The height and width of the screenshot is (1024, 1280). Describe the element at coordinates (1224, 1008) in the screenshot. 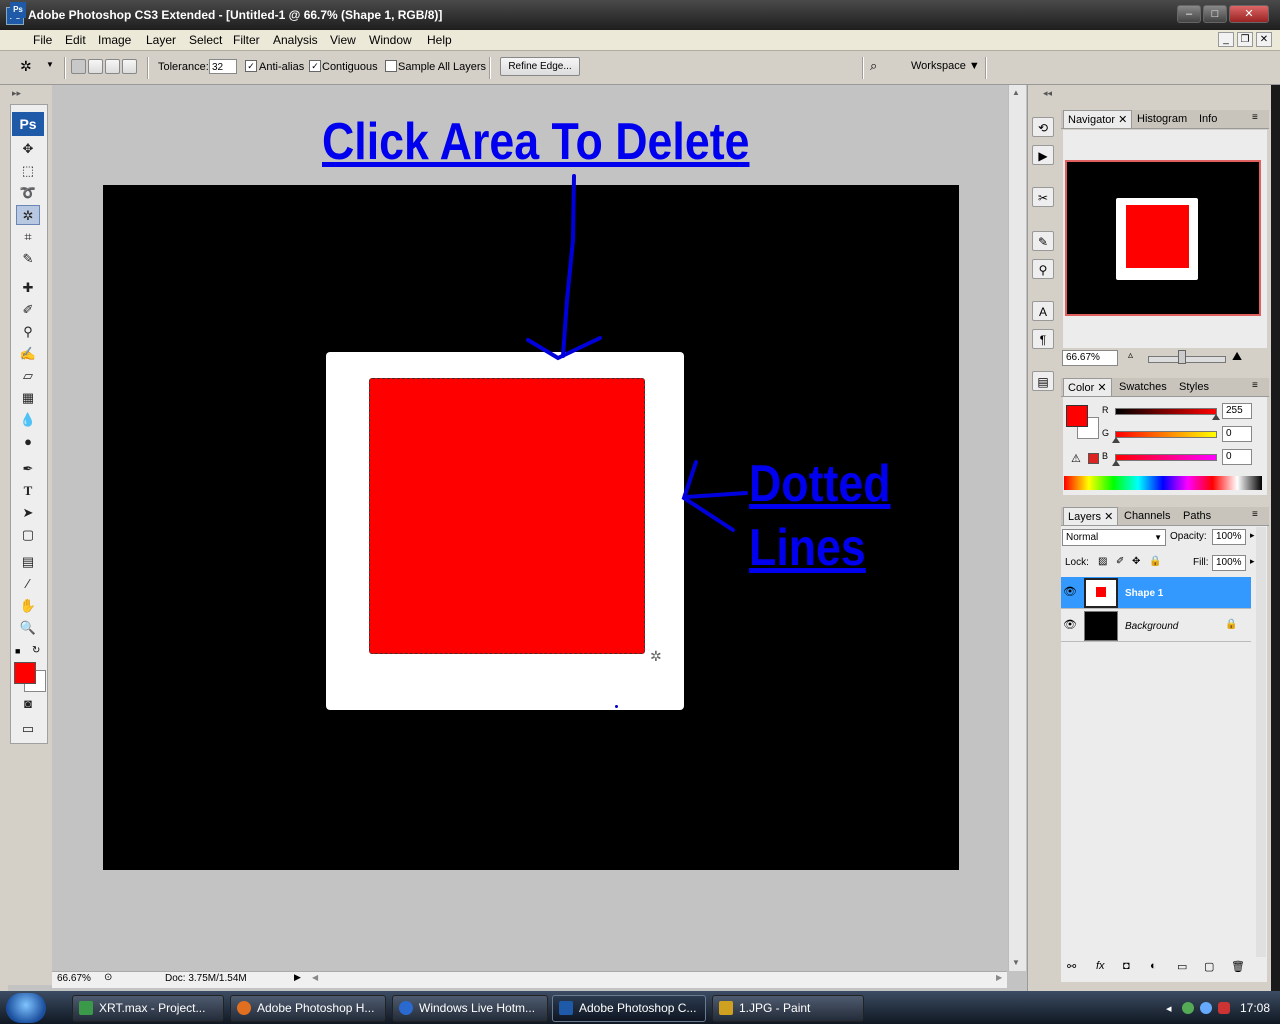

I see `security-shield-icon` at that location.